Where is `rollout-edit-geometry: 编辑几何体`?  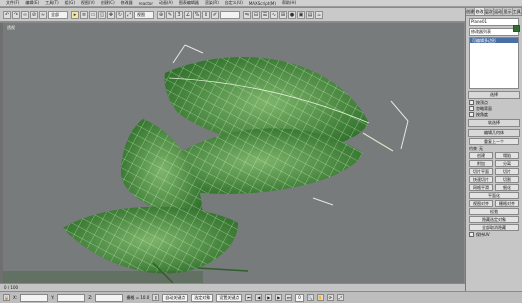 rollout-edit-geometry: 编辑几何体 is located at coordinates (494, 133).